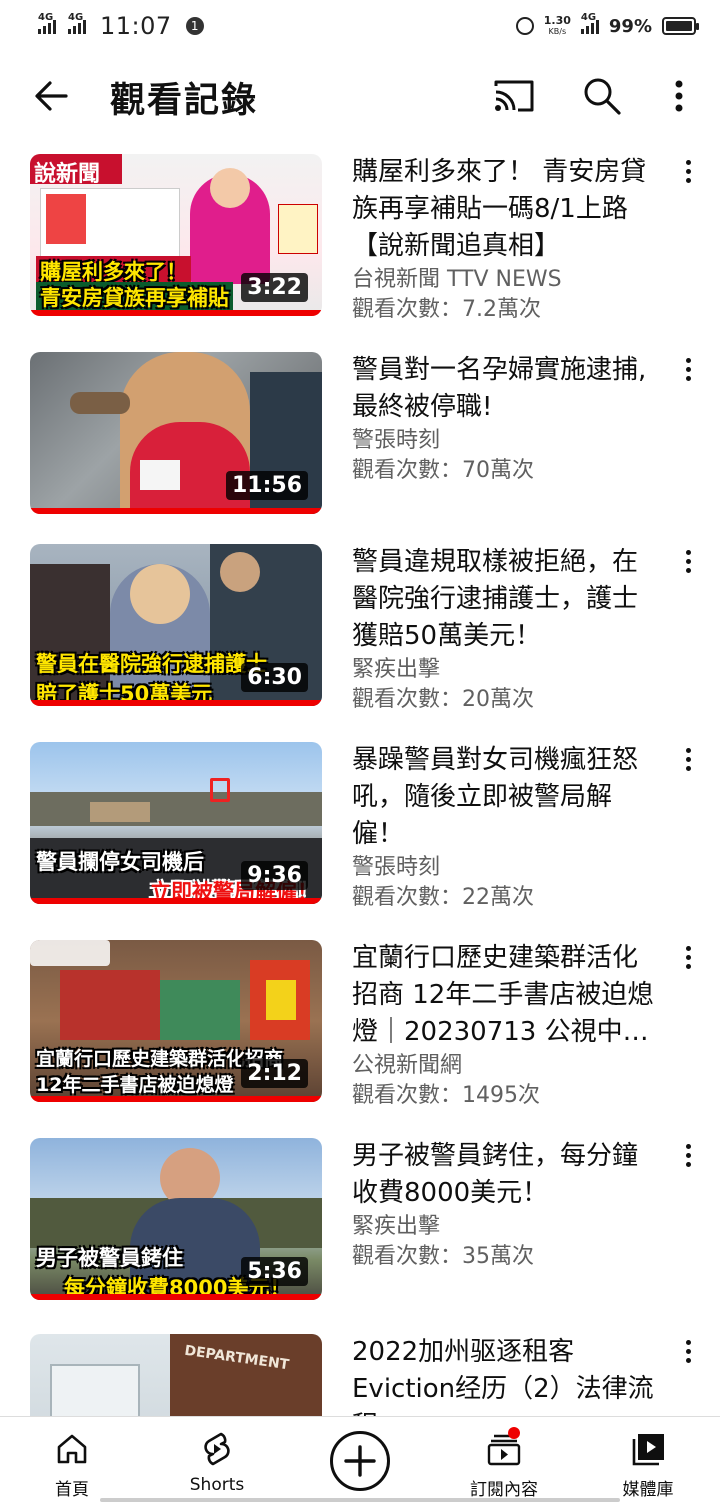  What do you see at coordinates (135, 1085) in the screenshot?
I see `thumbnail-caption-2: 12年二手書店被迫熄燈` at bounding box center [135, 1085].